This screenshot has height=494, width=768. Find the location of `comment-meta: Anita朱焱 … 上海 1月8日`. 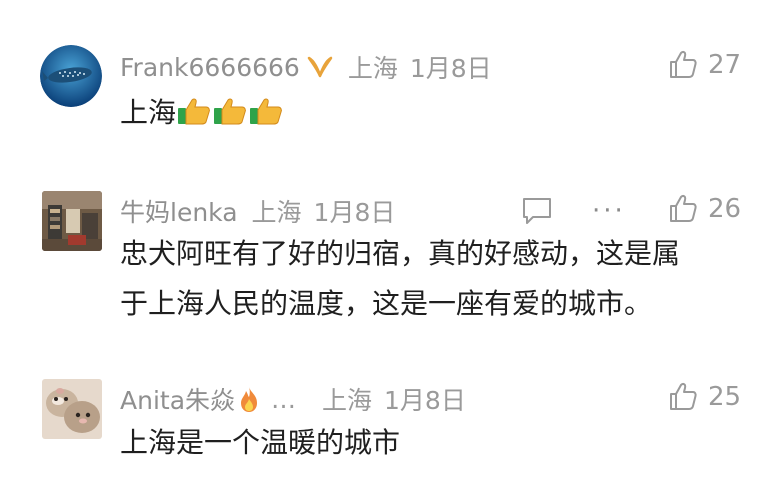

comment-meta: Anita朱焱 … 上海 1月8日 is located at coordinates (293, 399).